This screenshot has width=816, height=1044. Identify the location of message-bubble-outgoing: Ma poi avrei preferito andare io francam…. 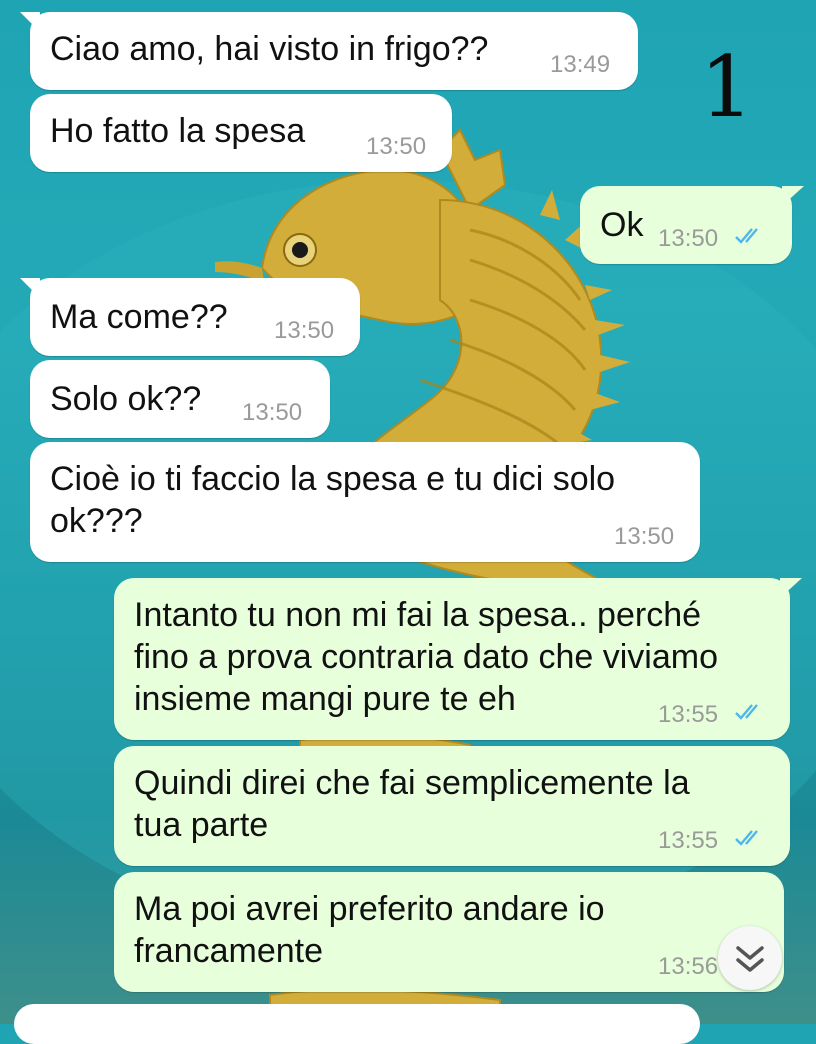
(449, 932).